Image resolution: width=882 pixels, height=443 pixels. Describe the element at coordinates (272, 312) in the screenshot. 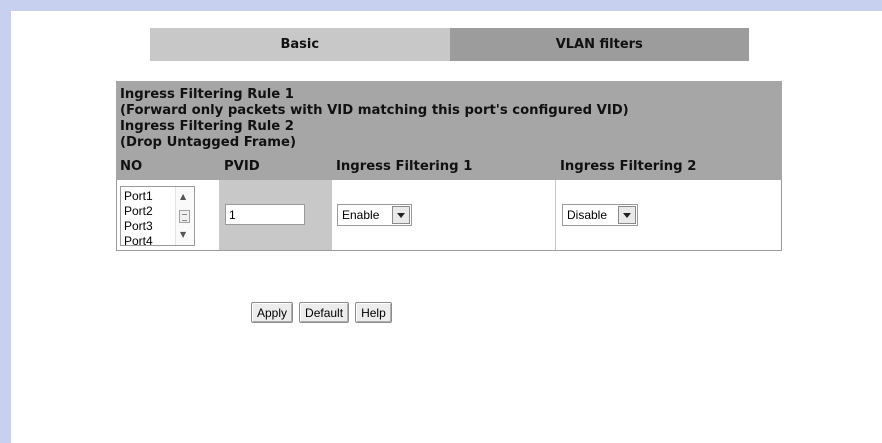

I see `apply-button: Apply` at that location.